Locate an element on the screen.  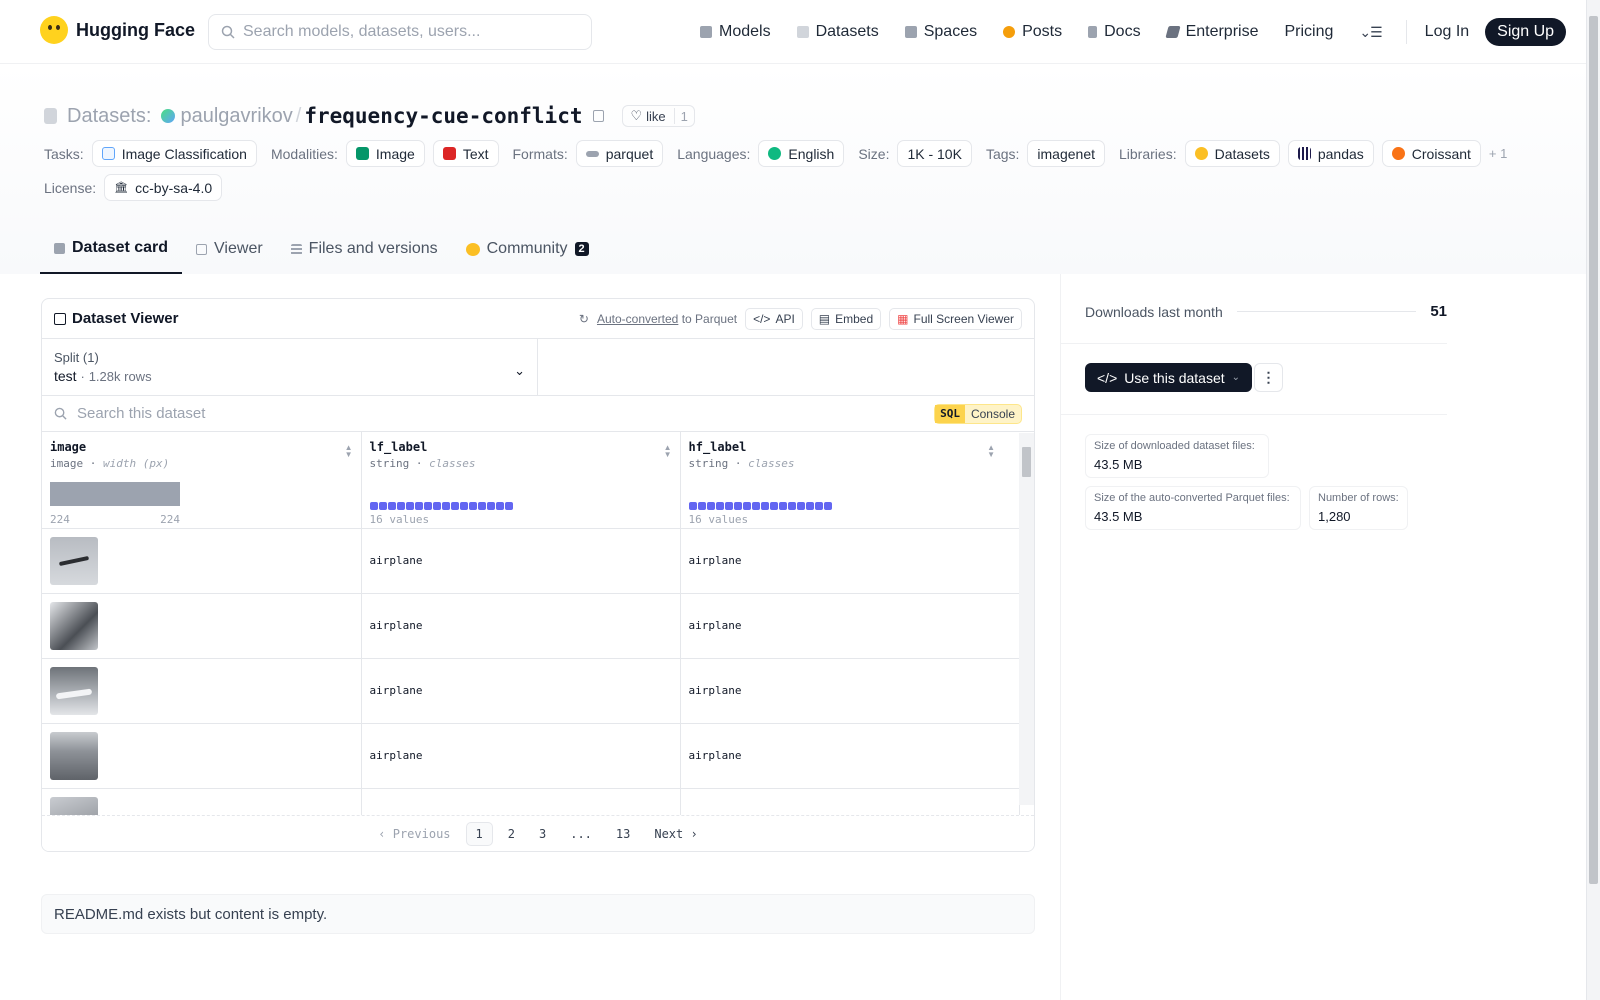
brand-logo: Hugging Face is located at coordinates (117, 30).